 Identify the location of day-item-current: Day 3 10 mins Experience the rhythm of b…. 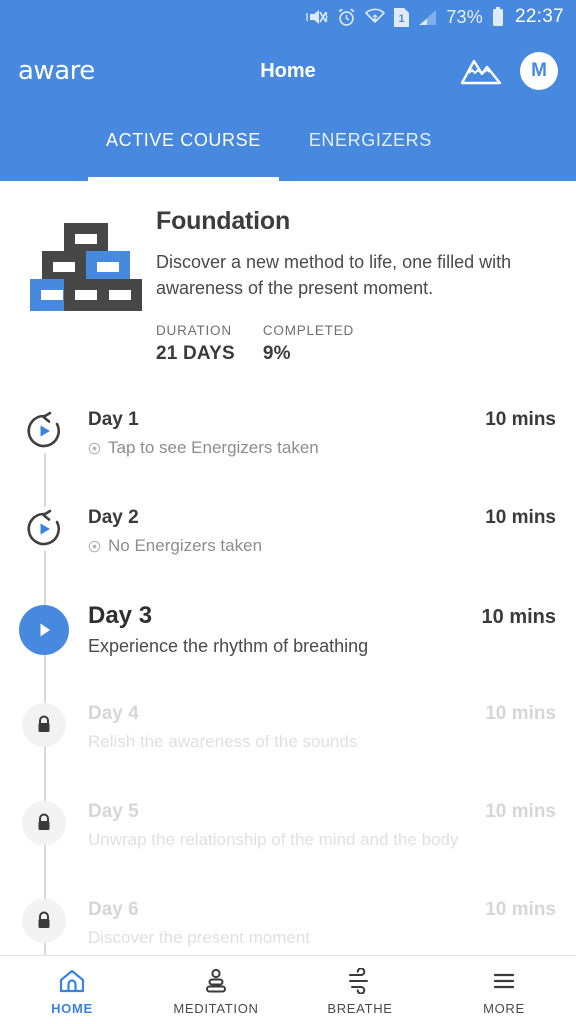
(288, 648).